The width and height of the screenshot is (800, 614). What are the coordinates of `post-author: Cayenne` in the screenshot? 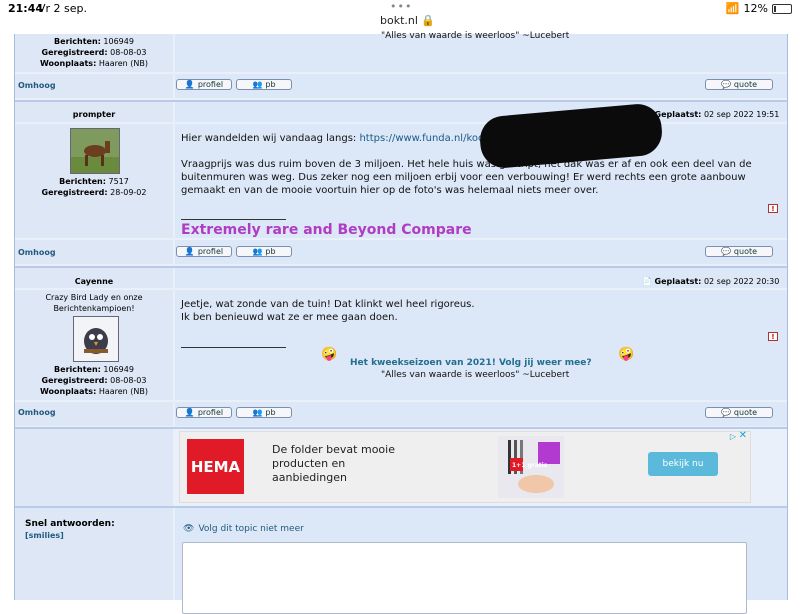 It's located at (94, 281).